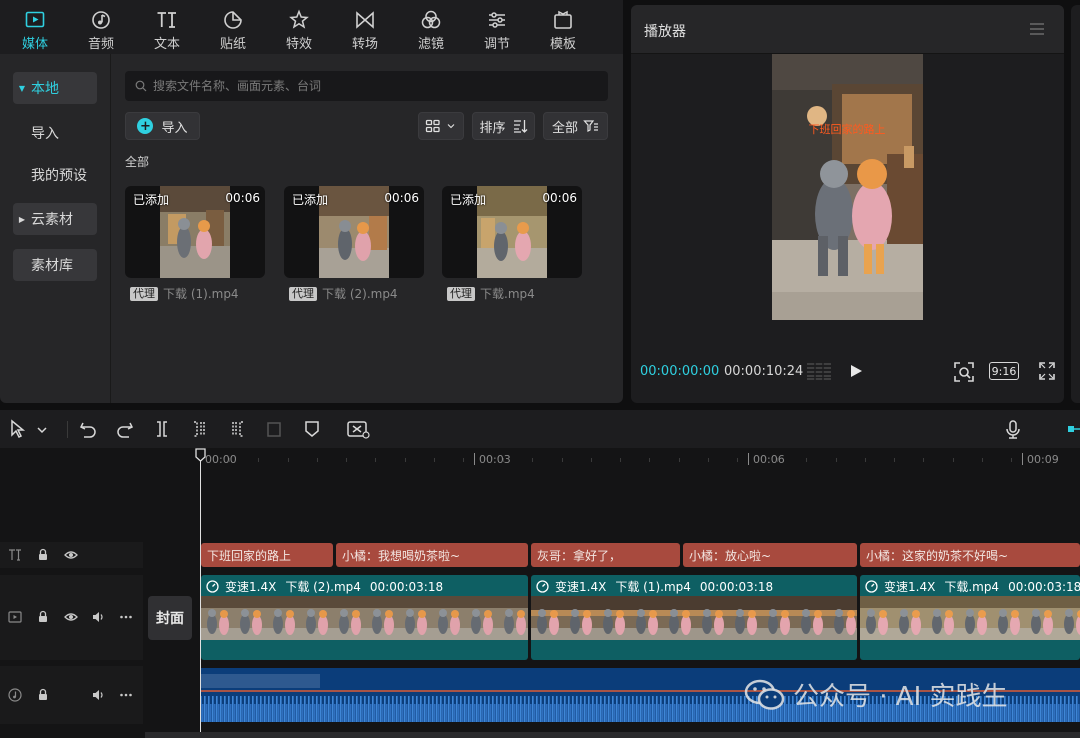  Describe the element at coordinates (856, 371) in the screenshot. I see `play-icon` at that location.